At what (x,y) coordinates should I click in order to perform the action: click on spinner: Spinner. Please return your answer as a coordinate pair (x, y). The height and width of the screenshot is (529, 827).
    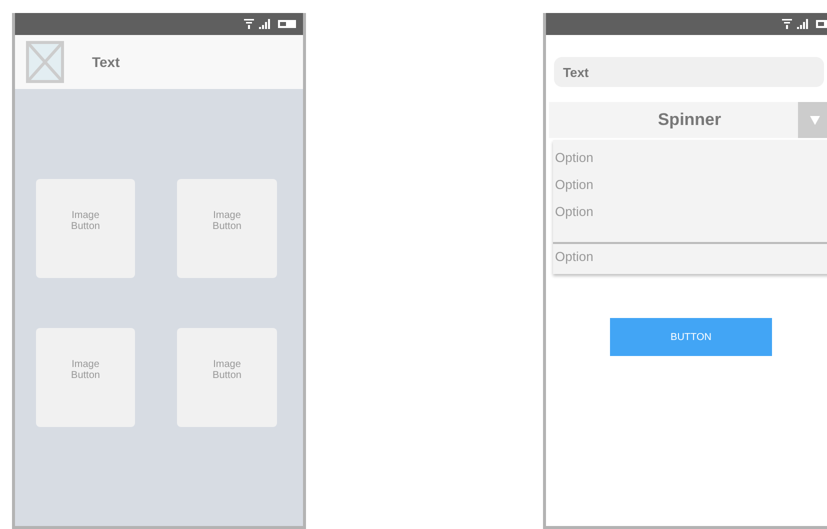
    Looking at the image, I should click on (688, 120).